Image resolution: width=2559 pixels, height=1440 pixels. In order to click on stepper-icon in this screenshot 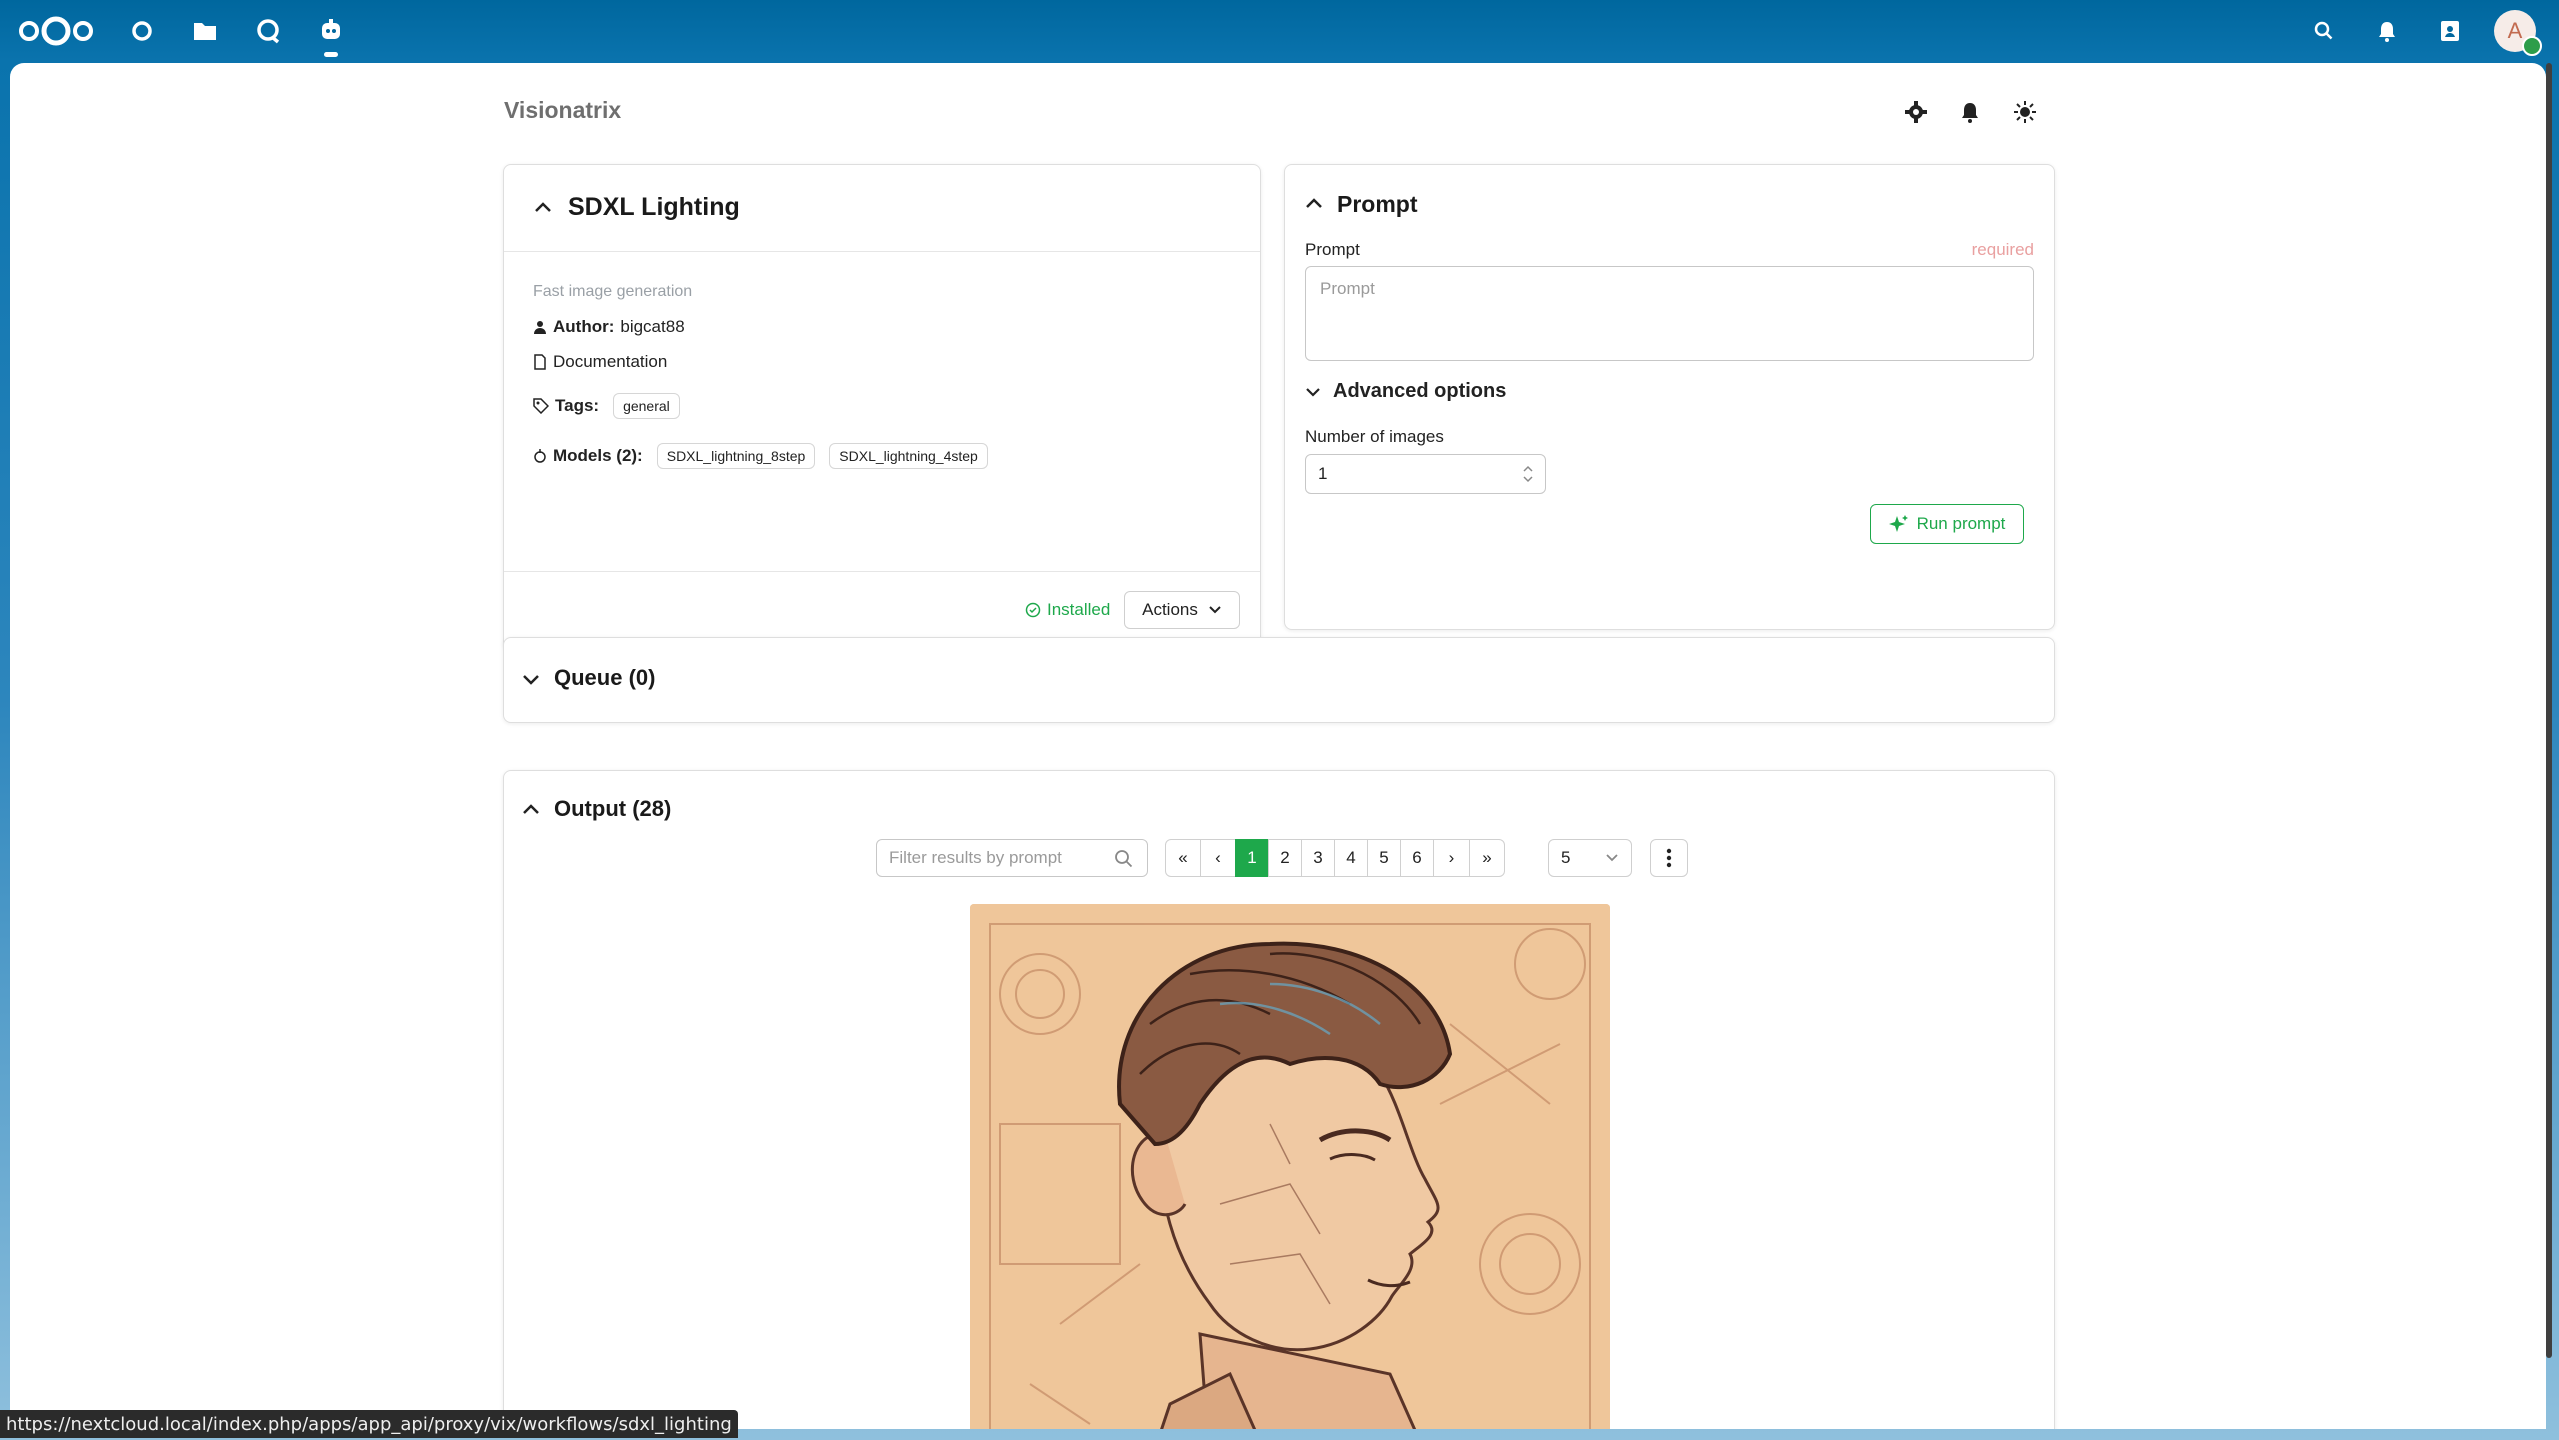, I will do `click(1528, 474)`.